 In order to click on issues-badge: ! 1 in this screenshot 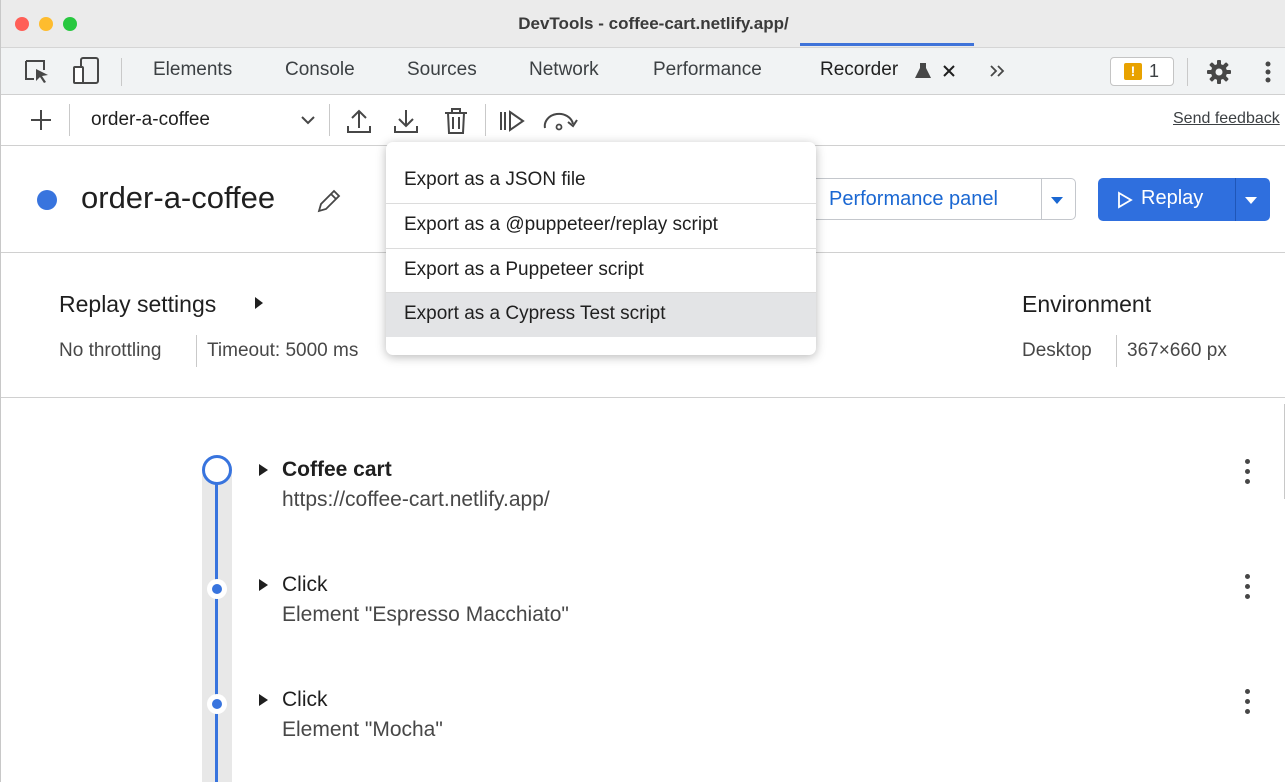, I will do `click(1142, 71)`.